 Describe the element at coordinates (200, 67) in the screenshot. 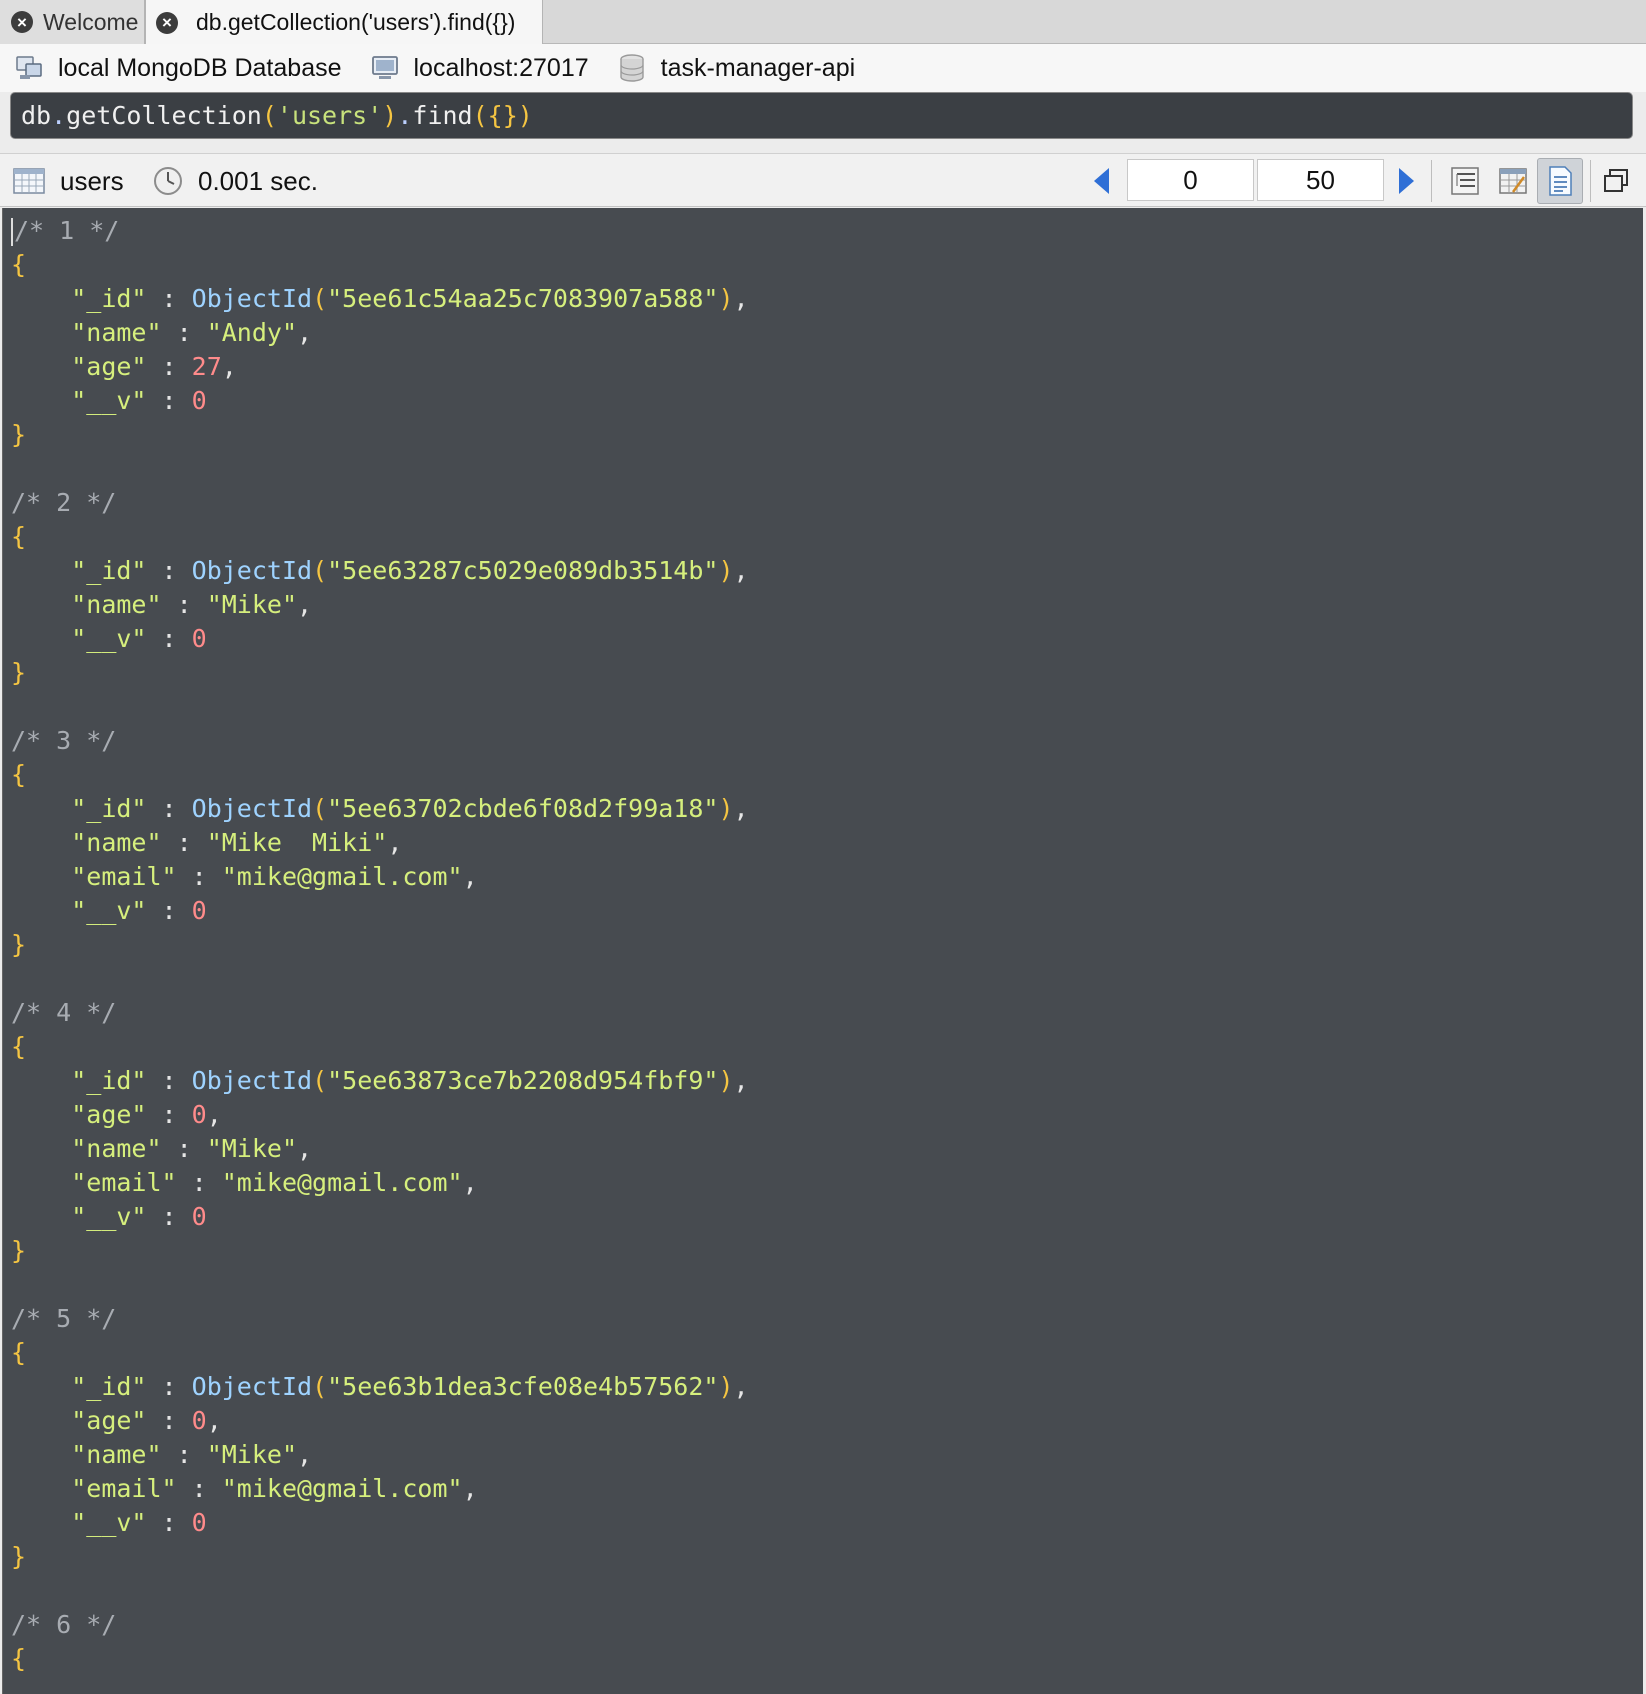

I see `connection-label: local MongoDB Database` at that location.